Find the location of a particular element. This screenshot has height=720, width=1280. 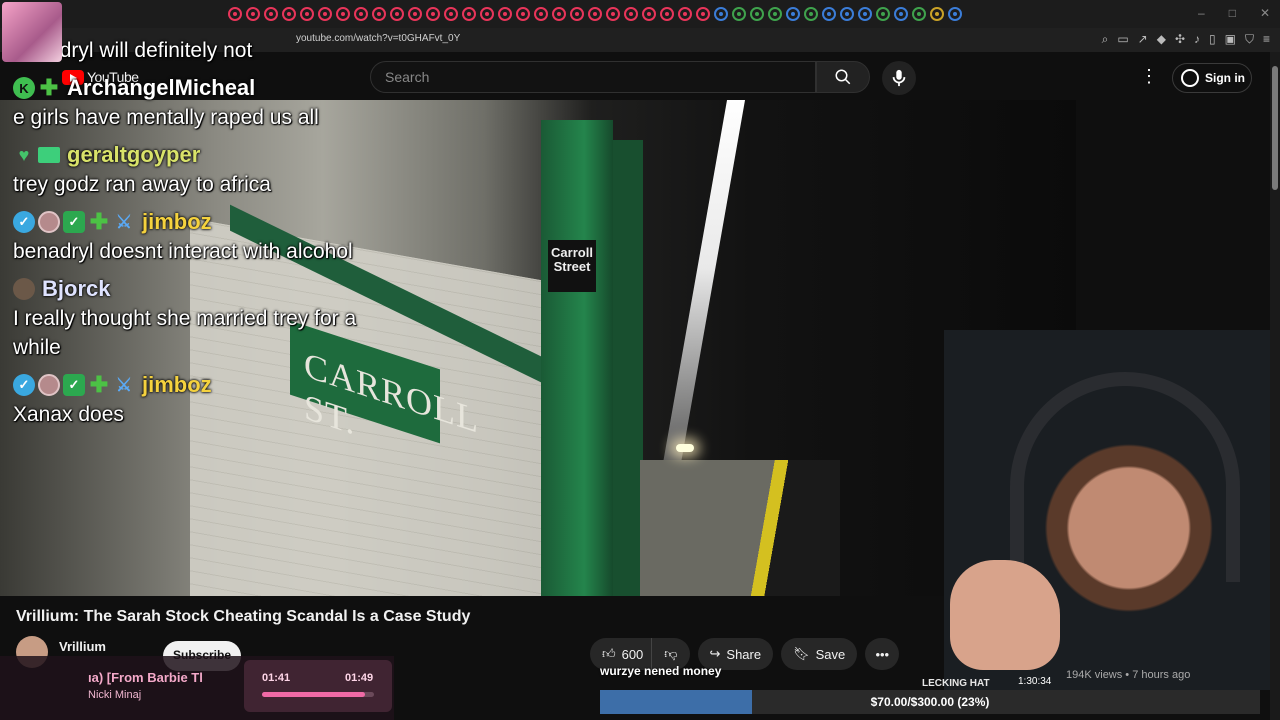

k-icon: K is located at coordinates (24, 88).